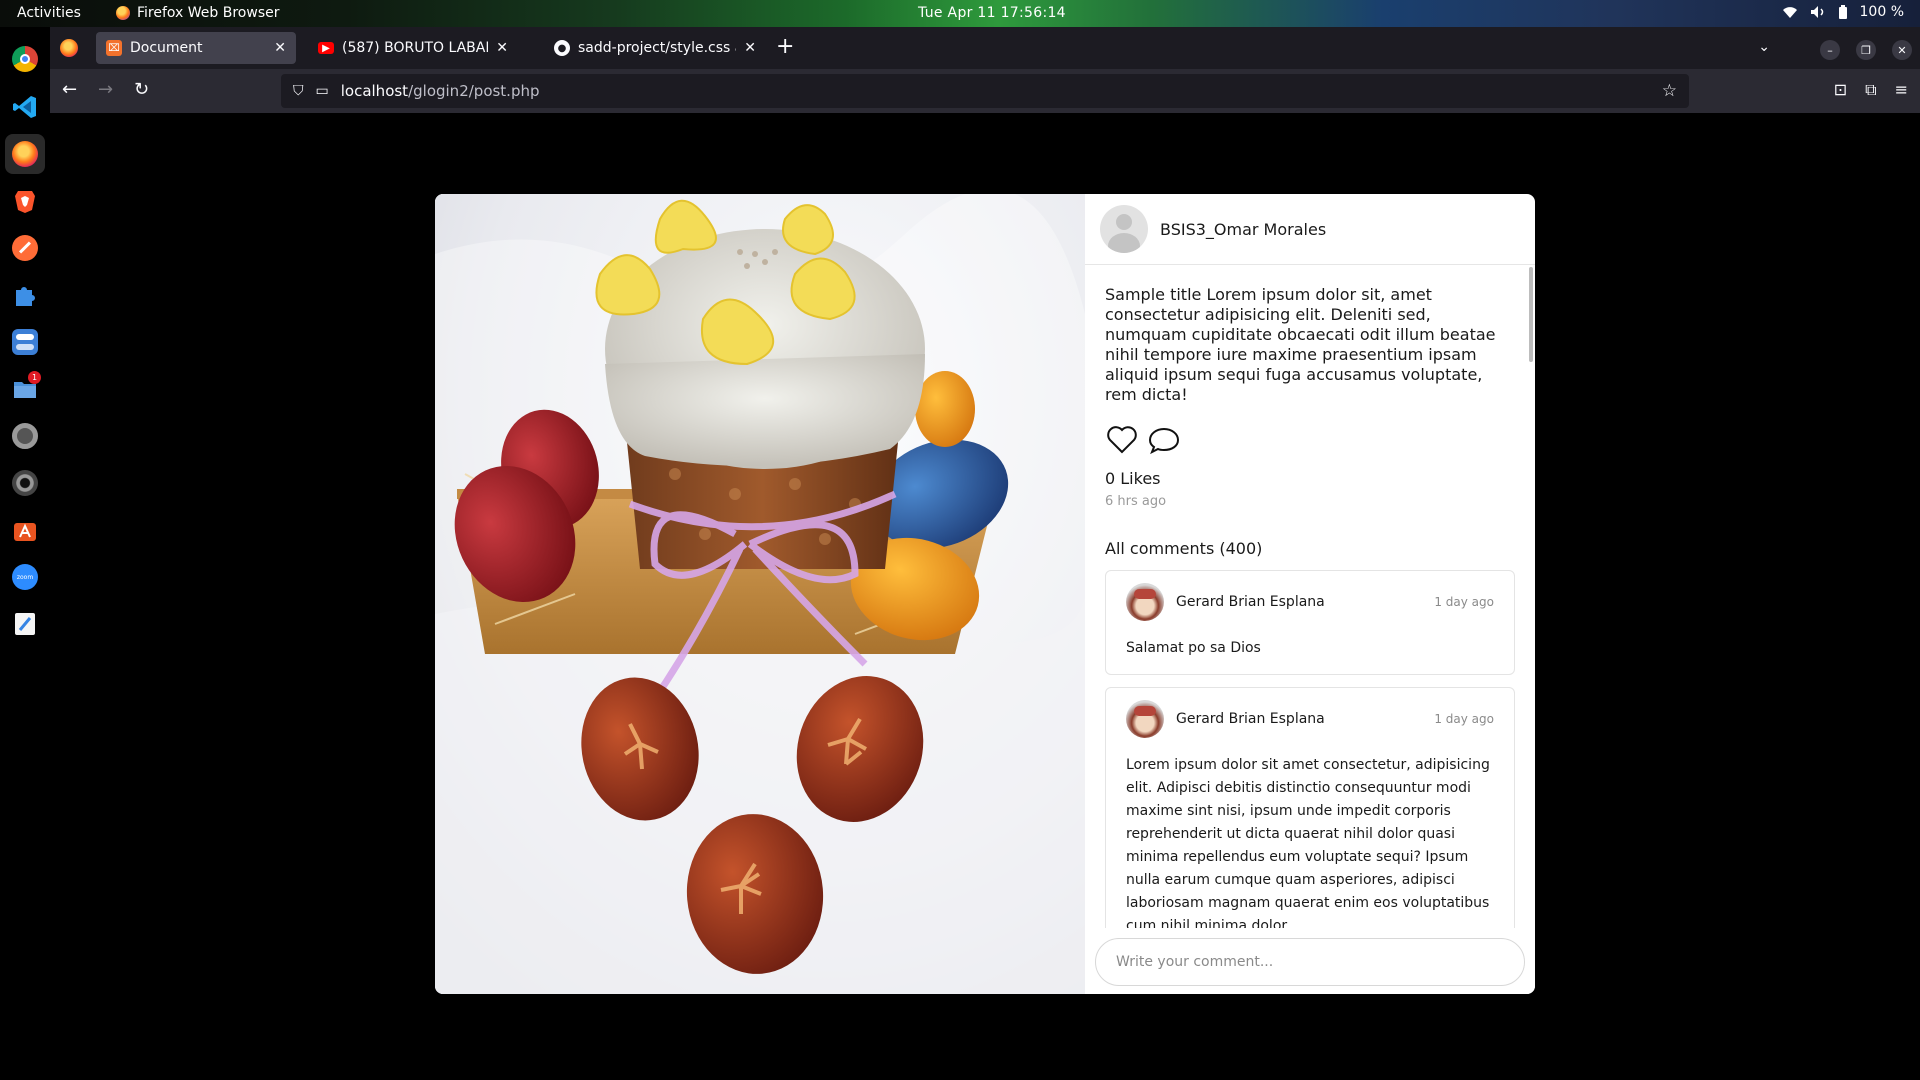  Describe the element at coordinates (1901, 90) in the screenshot. I see `menu-hamburger-icon: ≡` at that location.